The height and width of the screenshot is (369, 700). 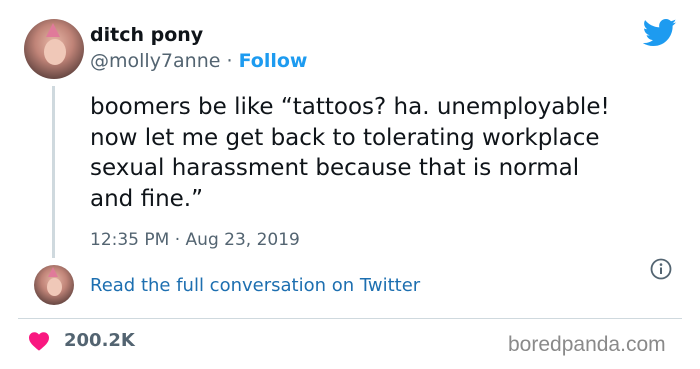 What do you see at coordinates (255, 285) in the screenshot?
I see `read-full-conversation-link: Read the full conversation on Twitter` at bounding box center [255, 285].